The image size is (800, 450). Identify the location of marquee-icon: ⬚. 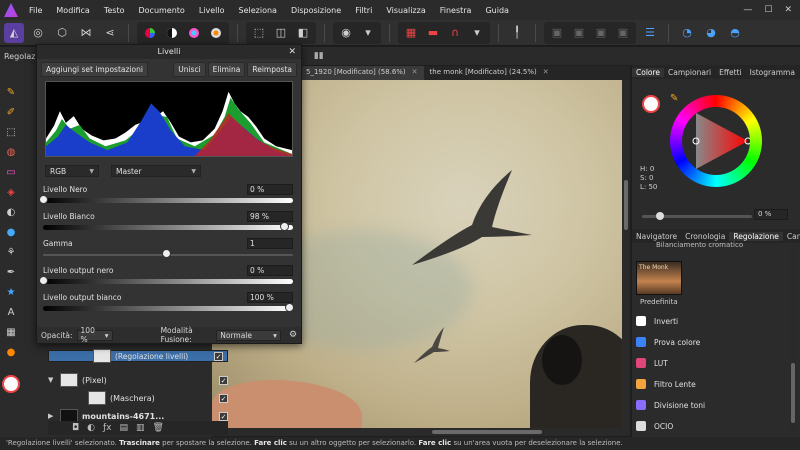
(259, 33).